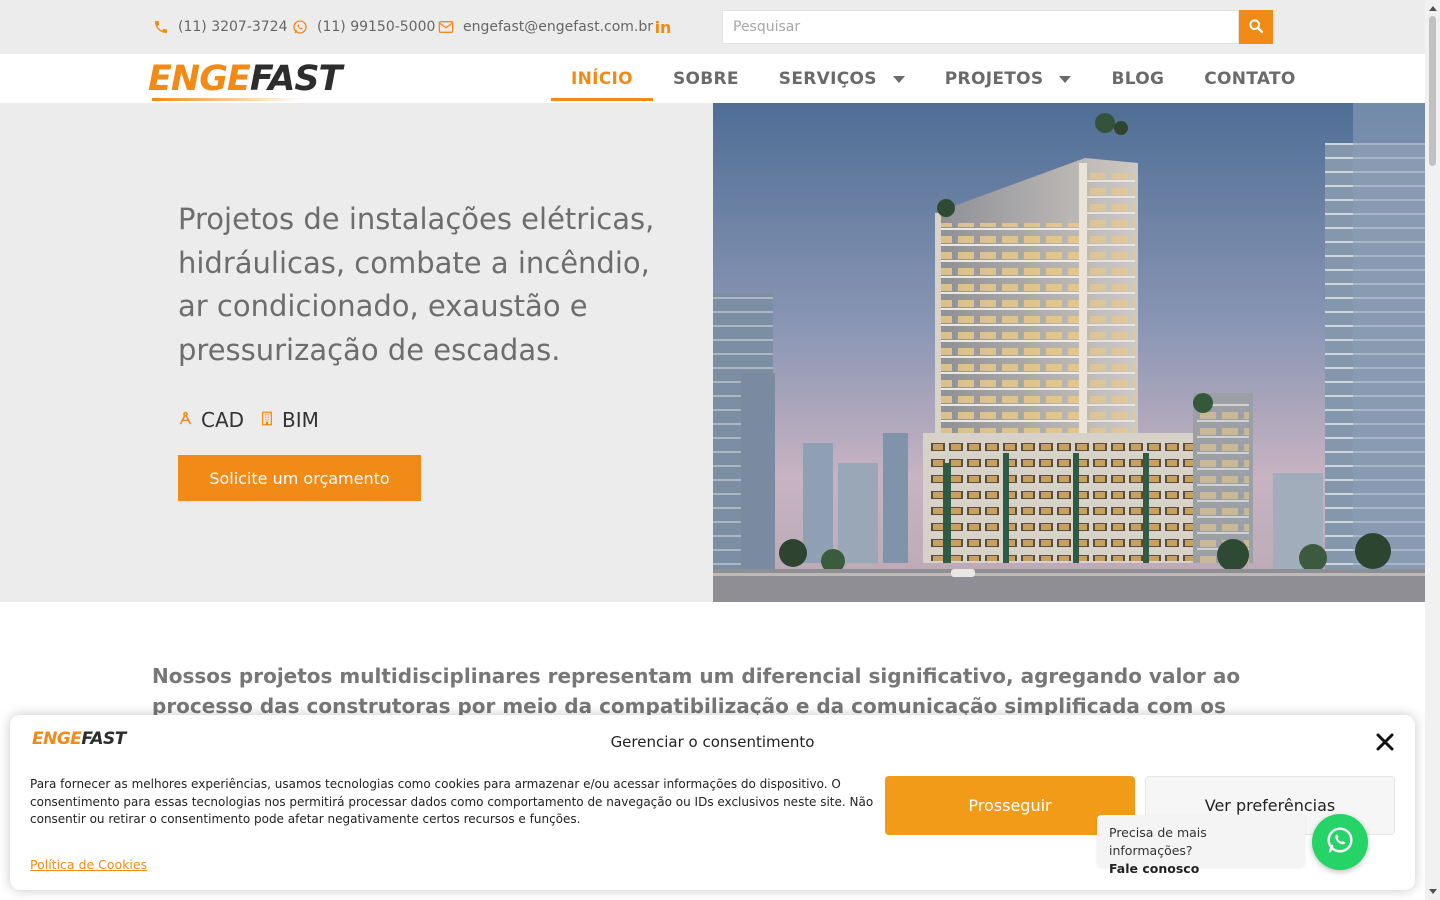 The height and width of the screenshot is (900, 1440). I want to click on envelope-icon, so click(446, 27).